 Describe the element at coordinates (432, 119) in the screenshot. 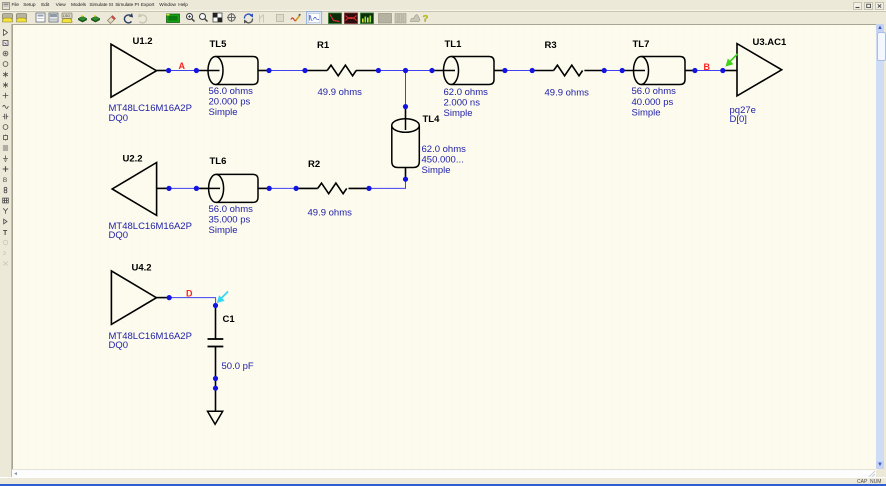

I see `svg-text: TL4` at that location.